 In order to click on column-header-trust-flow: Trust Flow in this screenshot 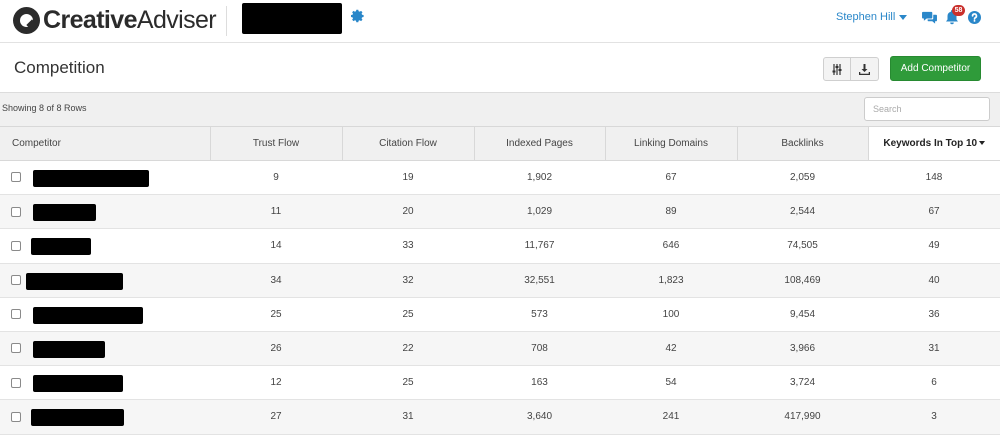, I will do `click(276, 143)`.